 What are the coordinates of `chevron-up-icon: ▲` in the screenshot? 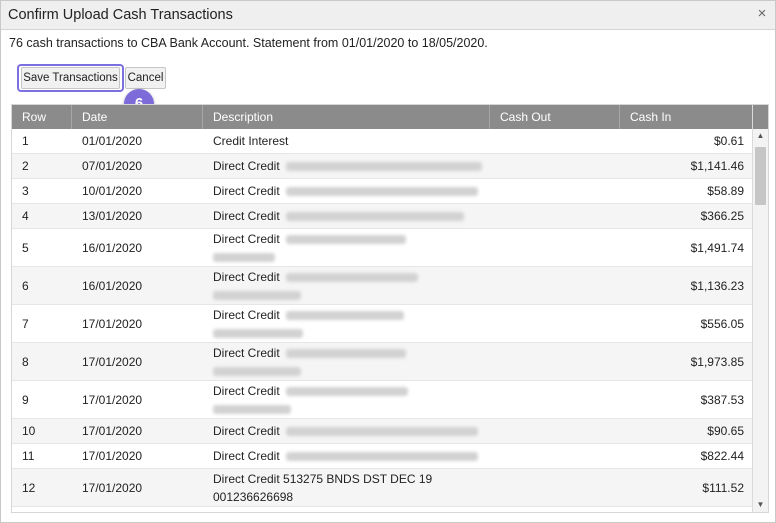 It's located at (760, 137).